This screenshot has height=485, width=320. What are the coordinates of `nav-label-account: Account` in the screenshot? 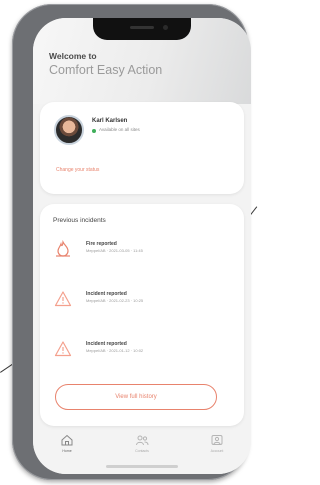 It's located at (217, 451).